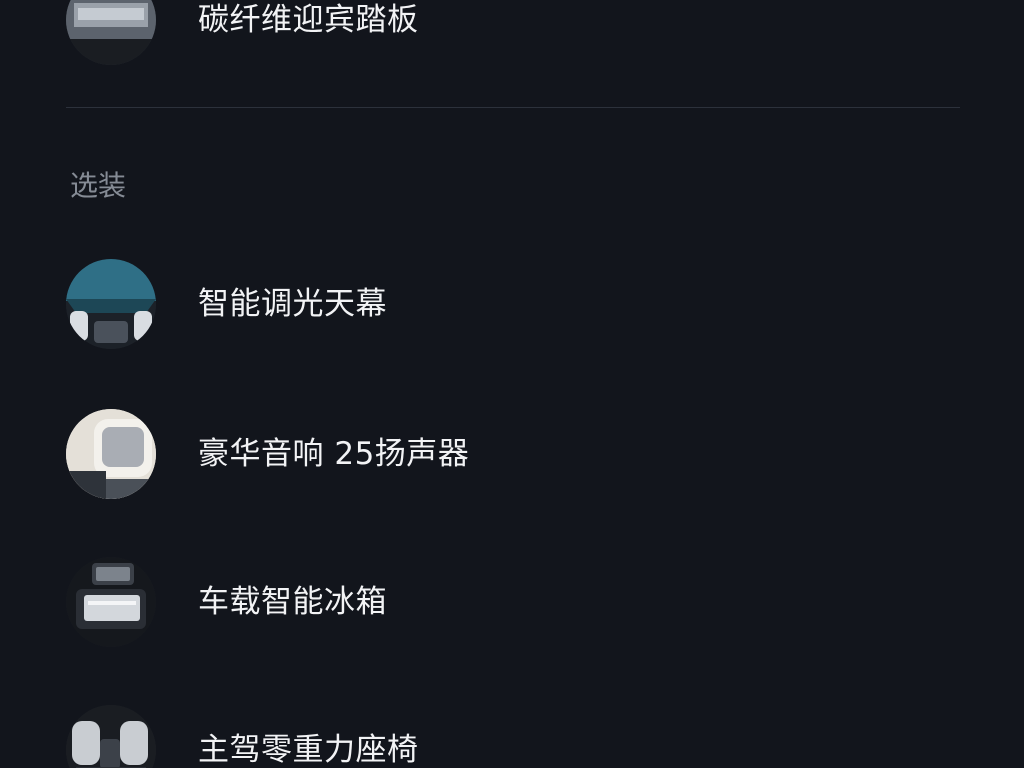 The height and width of the screenshot is (768, 1024). What do you see at coordinates (111, 736) in the screenshot?
I see `zero-gravity-seat-thumbnail` at bounding box center [111, 736].